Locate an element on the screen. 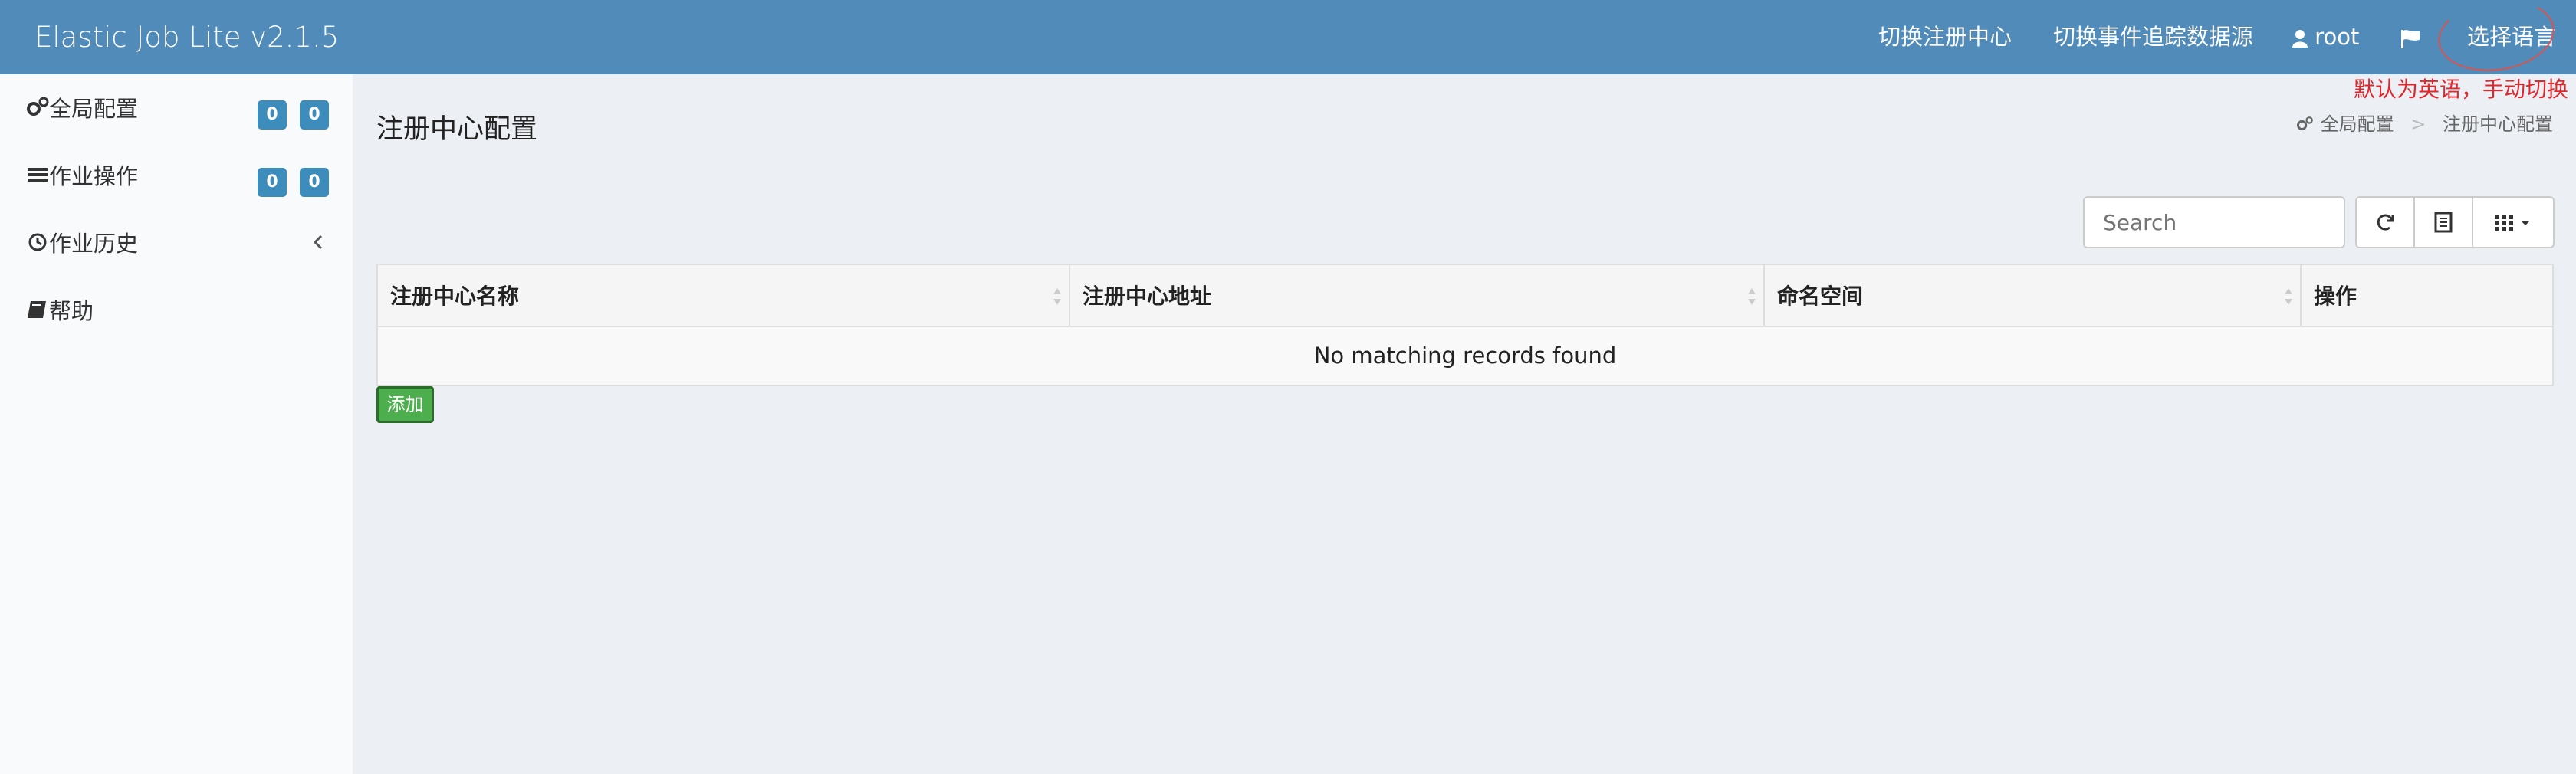 Image resolution: width=2576 pixels, height=774 pixels. list-icon is located at coordinates (2444, 222).